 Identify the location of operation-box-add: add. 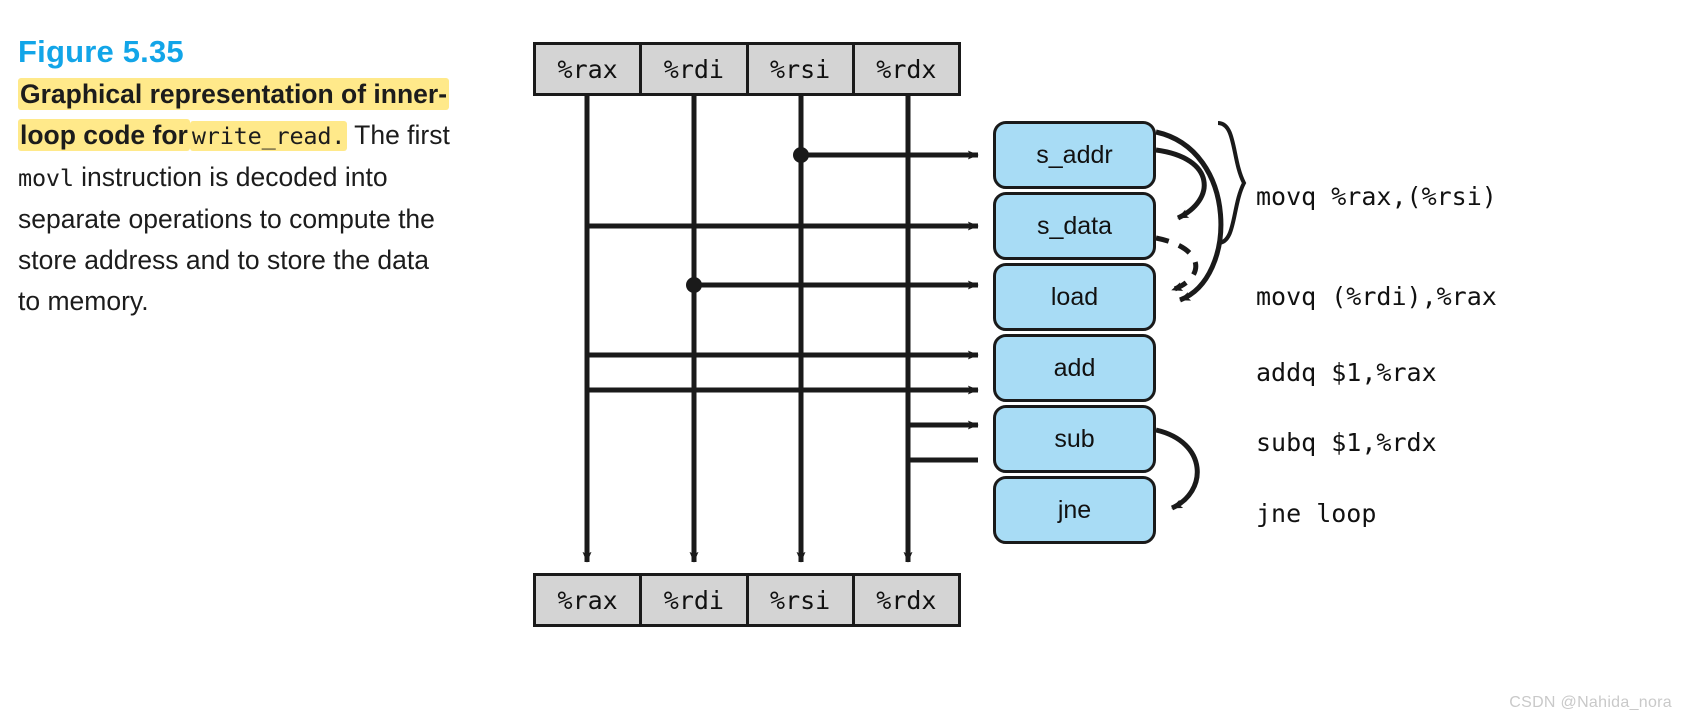
(1074, 368).